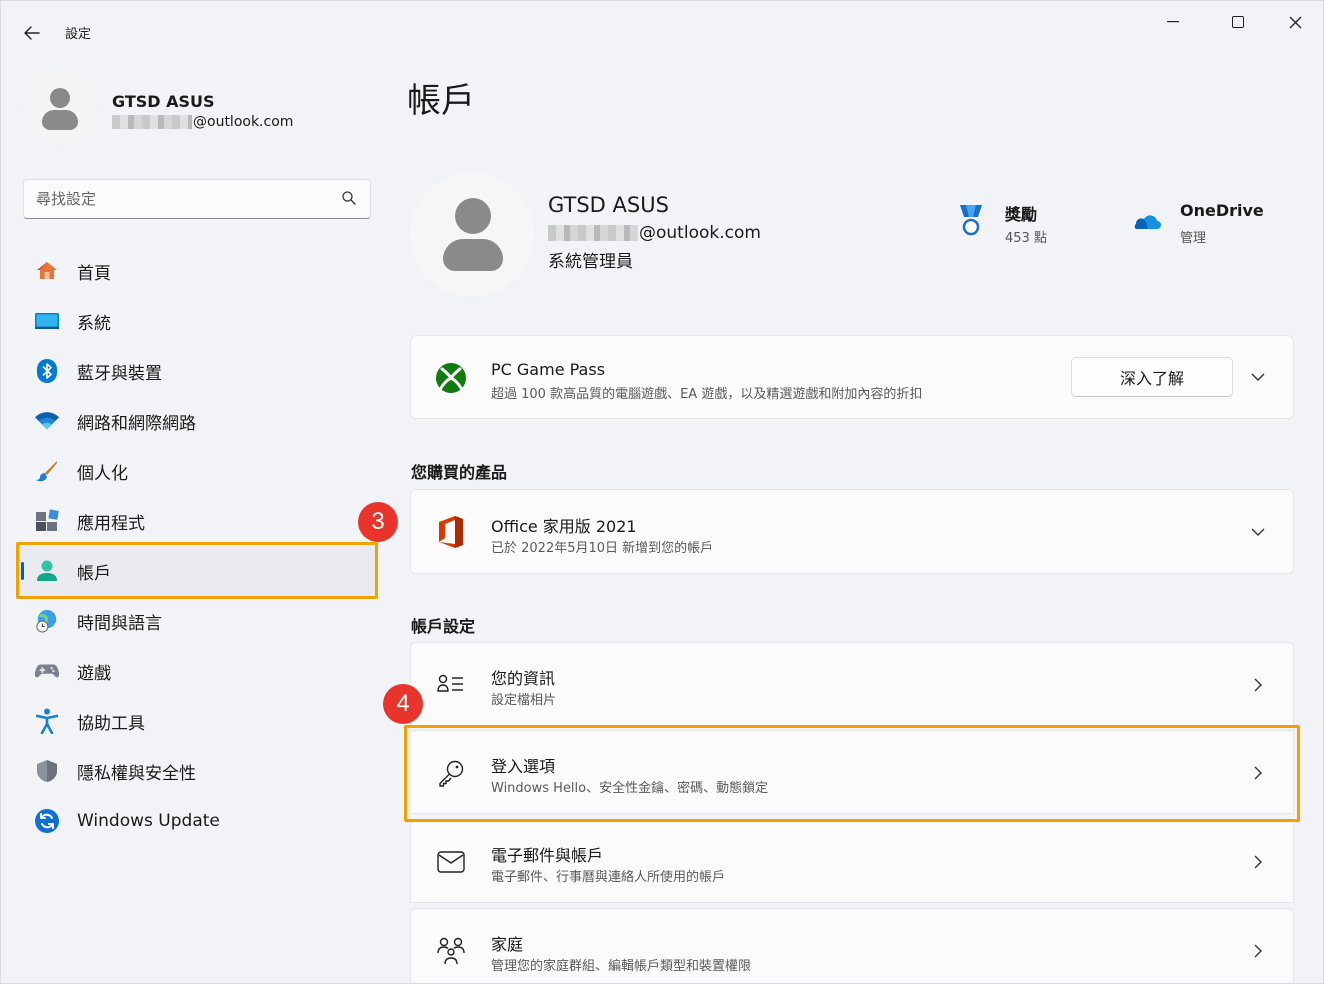 The height and width of the screenshot is (984, 1324). What do you see at coordinates (197, 271) in the screenshot?
I see `sidebar-item-home: 首頁` at bounding box center [197, 271].